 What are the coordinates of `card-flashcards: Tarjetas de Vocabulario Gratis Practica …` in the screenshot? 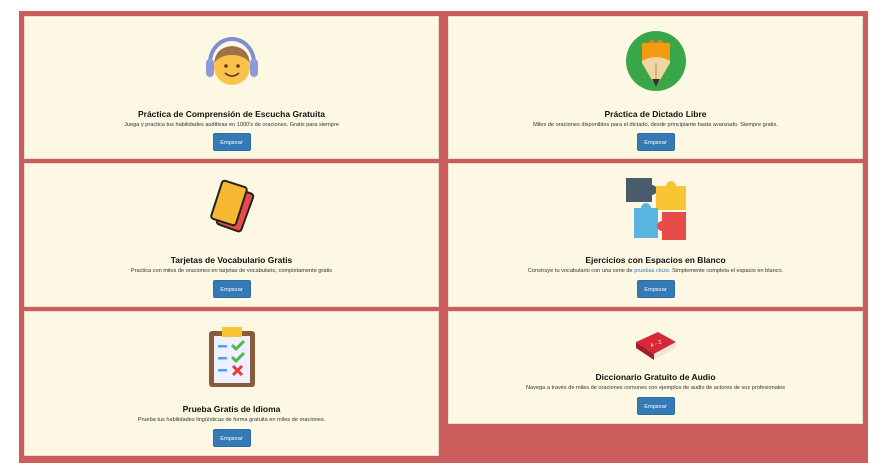 It's located at (231, 235).